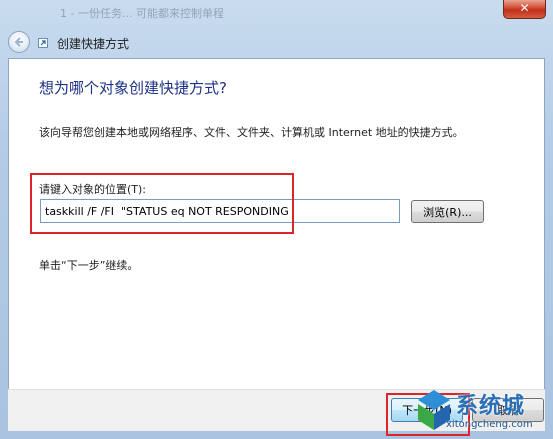 This screenshot has width=553, height=439. What do you see at coordinates (276, 13) in the screenshot?
I see `title-bar: 1 - 一份任务... 可能都来控制单程 ✕` at bounding box center [276, 13].